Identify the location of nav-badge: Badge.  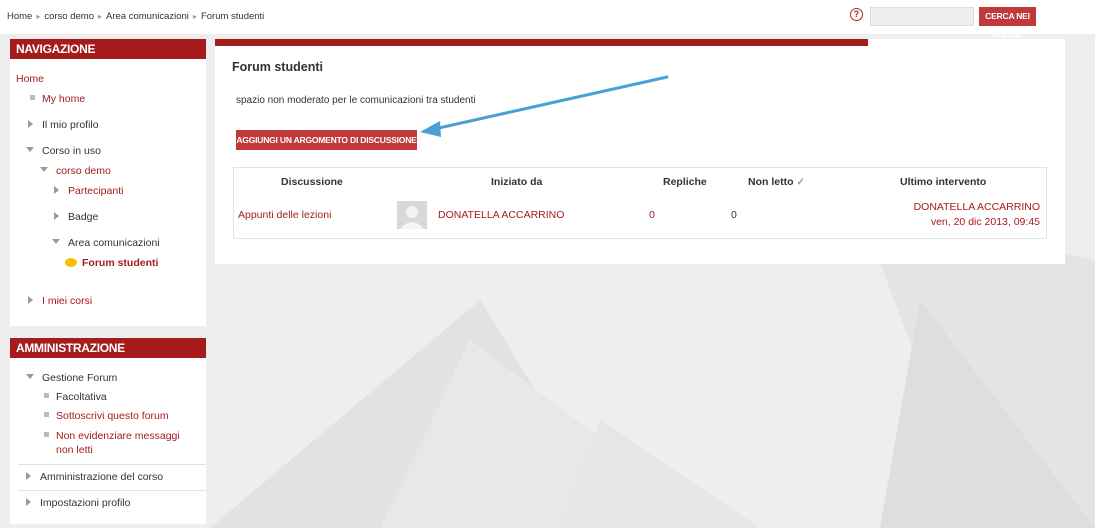
(76, 217).